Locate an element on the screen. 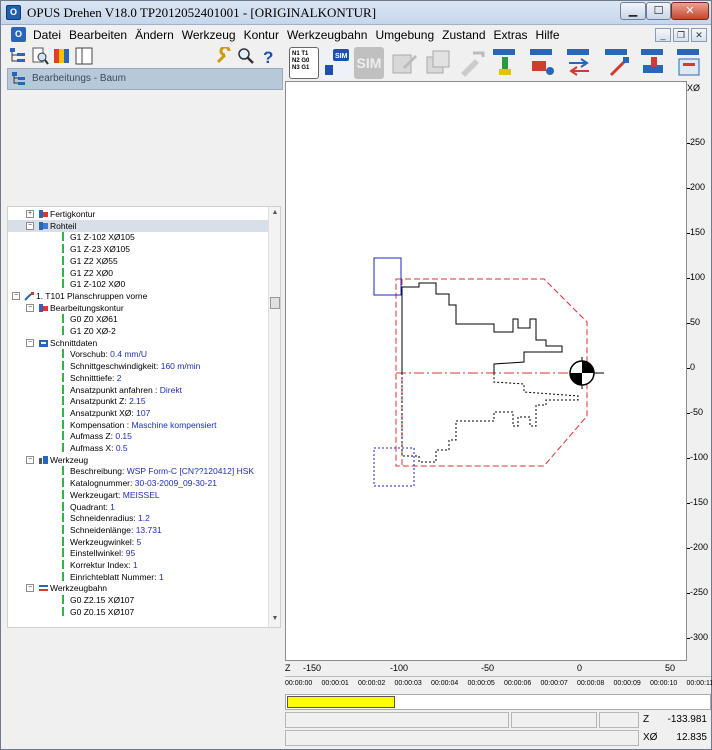  contour-red-icon is located at coordinates (43, 214).